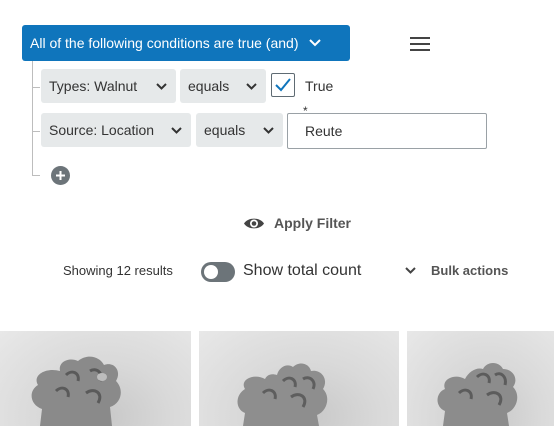  I want to click on condition-field-select: Source: Location, so click(116, 130).